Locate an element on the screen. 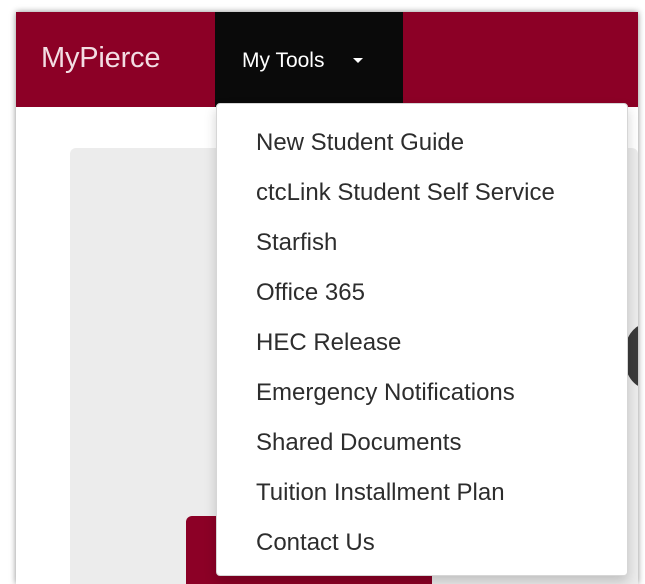 Image resolution: width=645 pixels, height=584 pixels. my-tools-dropdown-toggle: My Tools is located at coordinates (309, 59).